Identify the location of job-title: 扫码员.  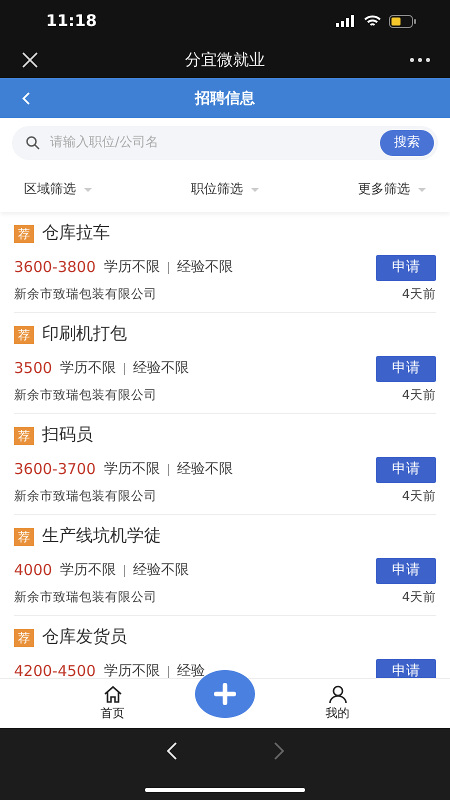
(67, 435).